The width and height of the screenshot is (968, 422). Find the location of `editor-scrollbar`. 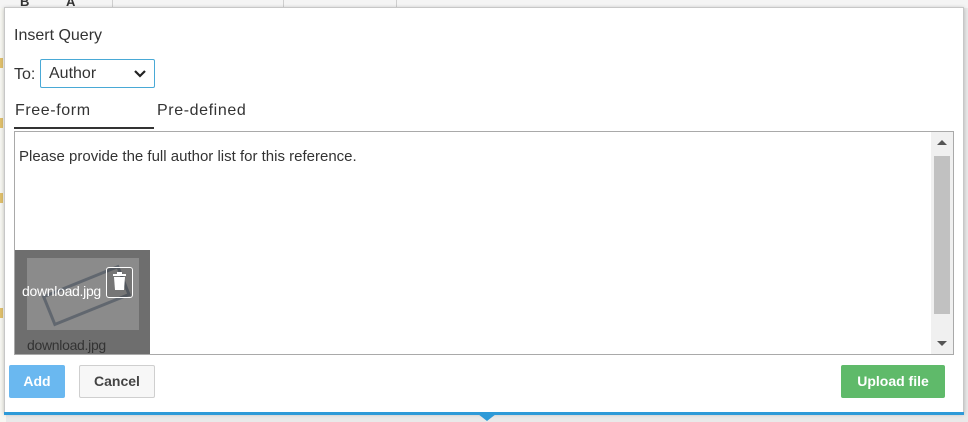

editor-scrollbar is located at coordinates (942, 243).